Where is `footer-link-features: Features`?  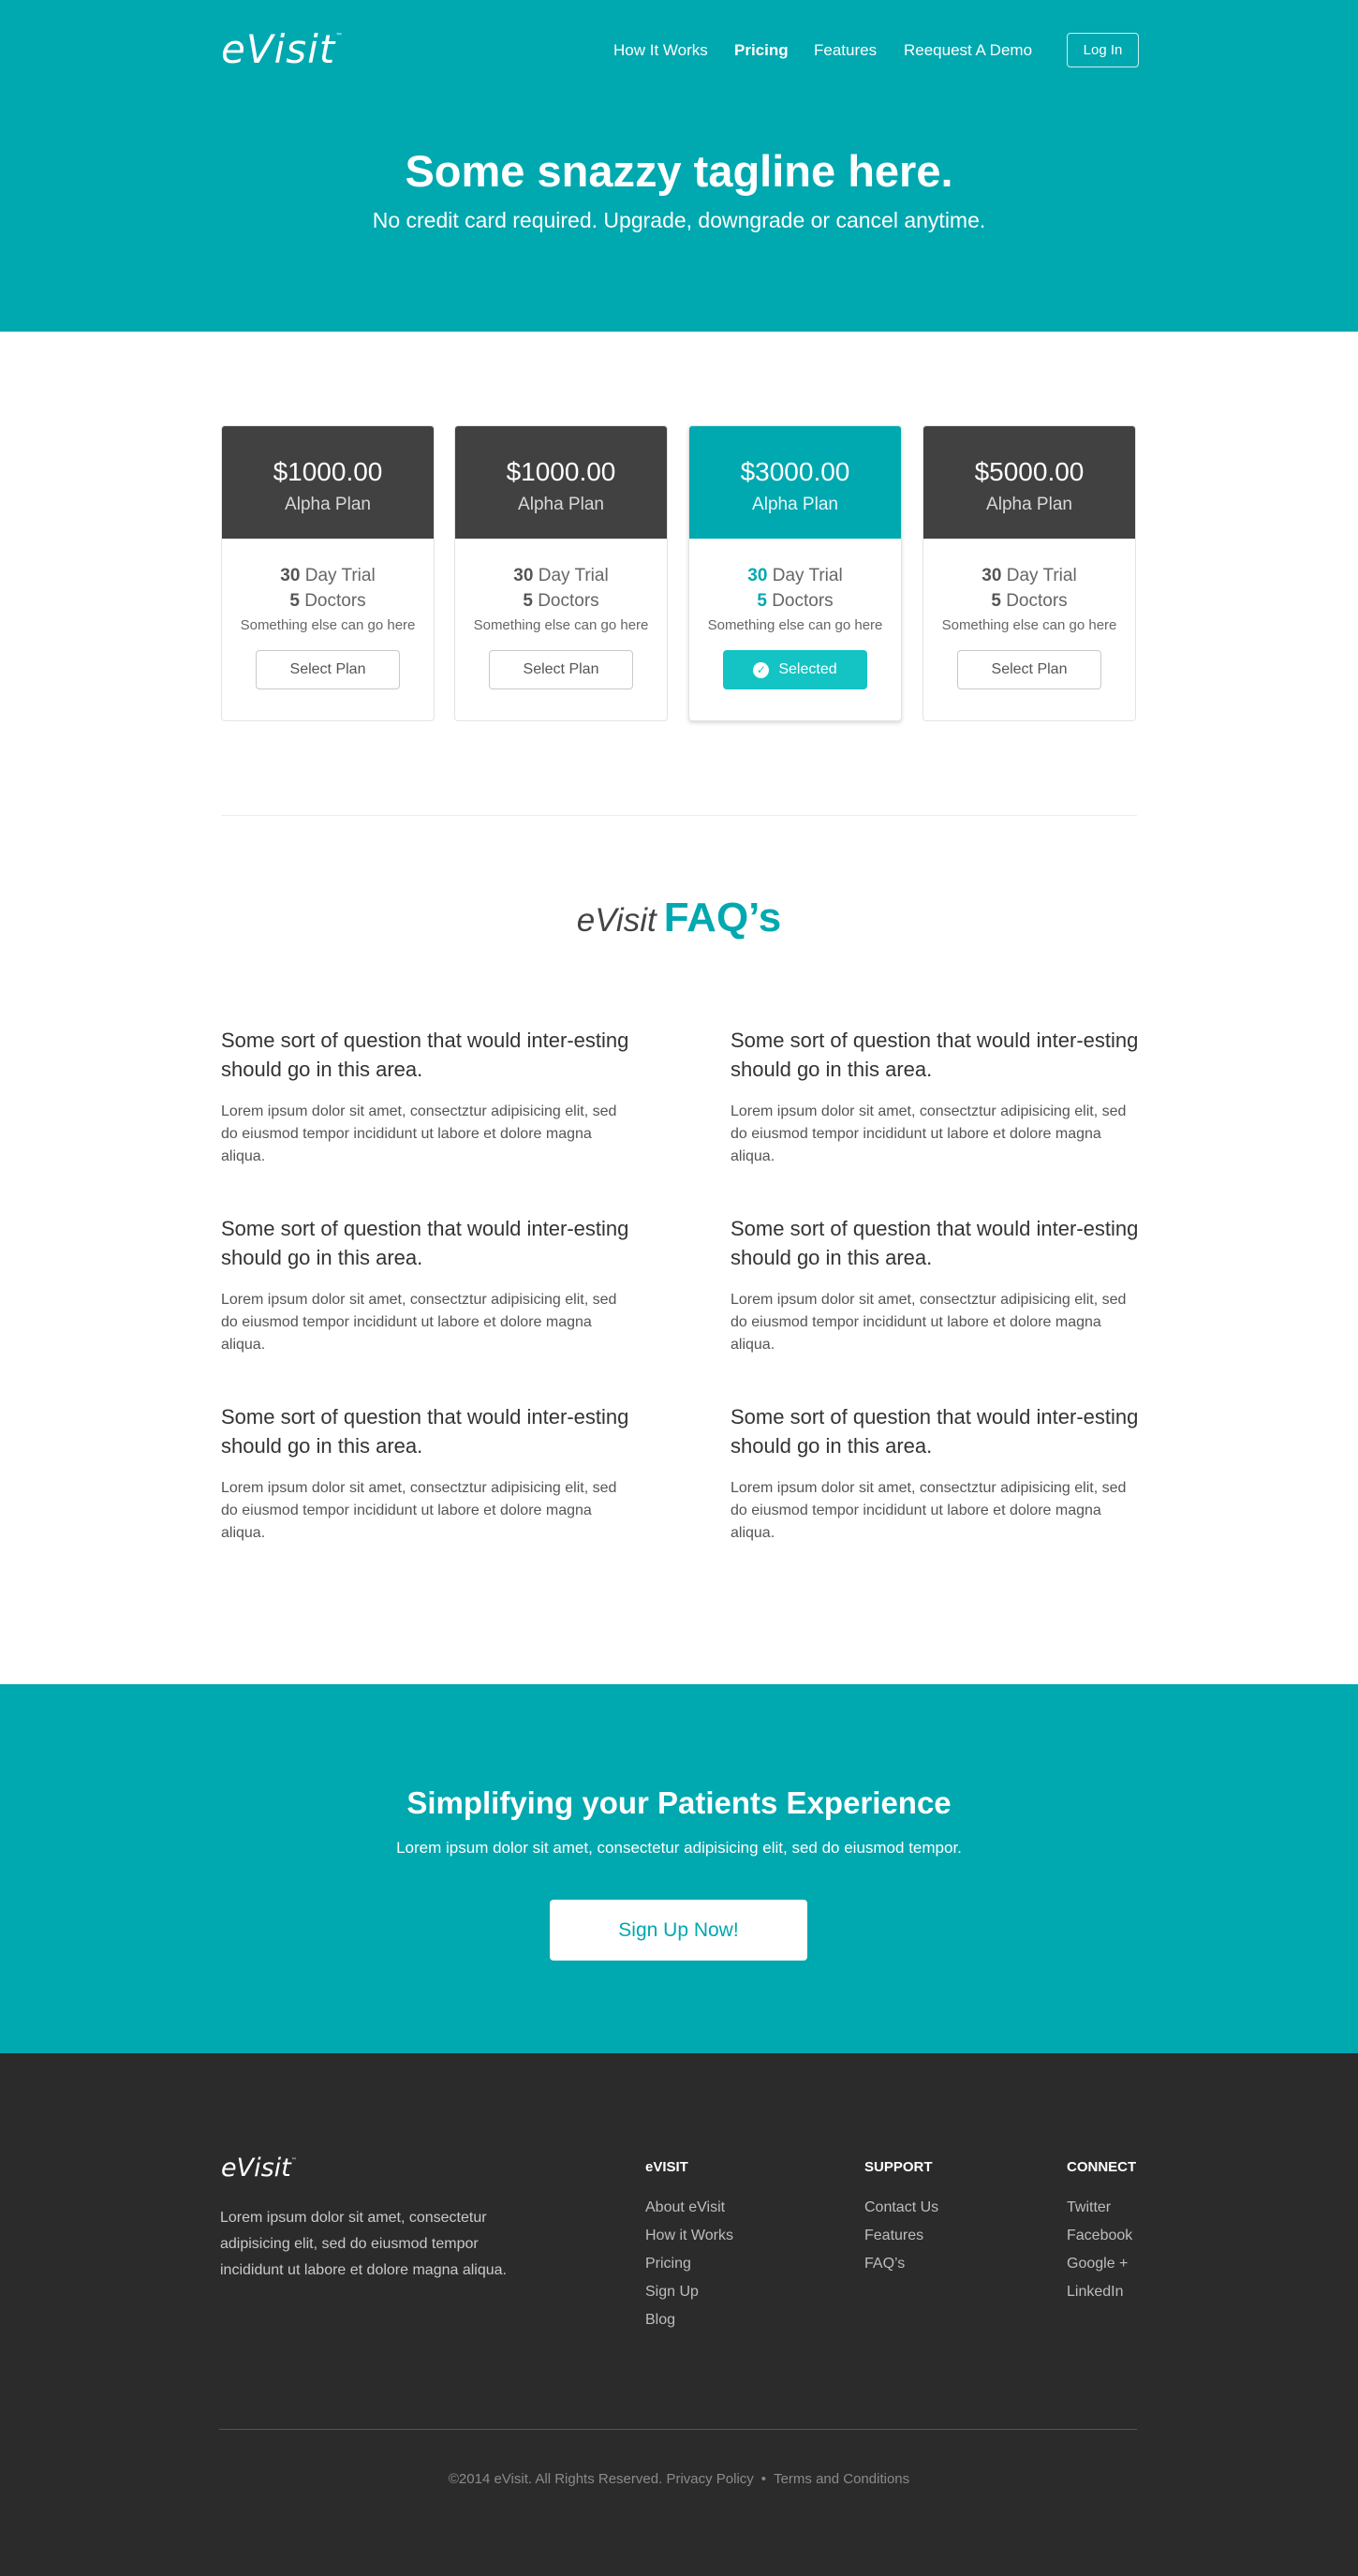 footer-link-features: Features is located at coordinates (901, 2236).